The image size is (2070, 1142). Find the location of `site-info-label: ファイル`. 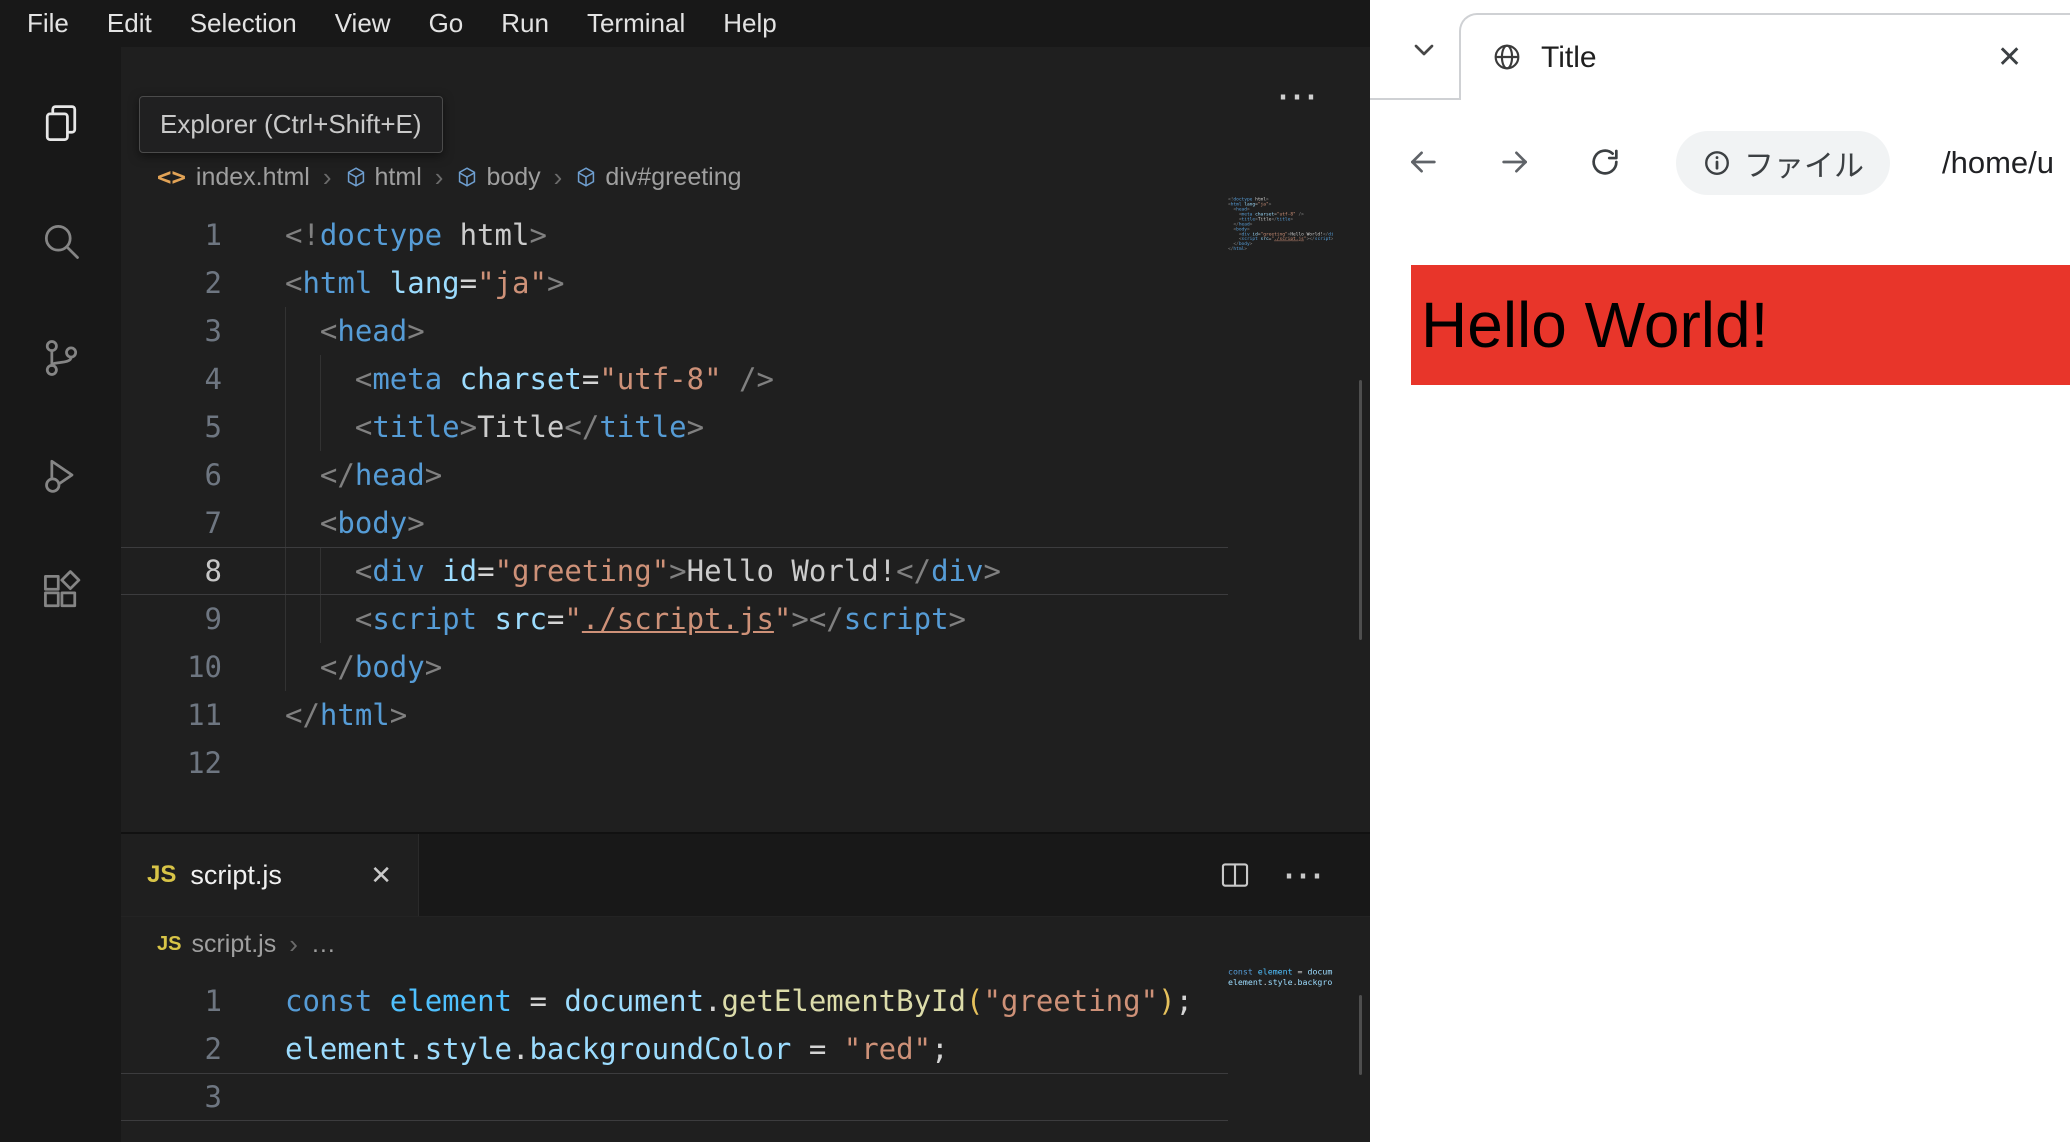

site-info-label: ファイル is located at coordinates (1804, 166).